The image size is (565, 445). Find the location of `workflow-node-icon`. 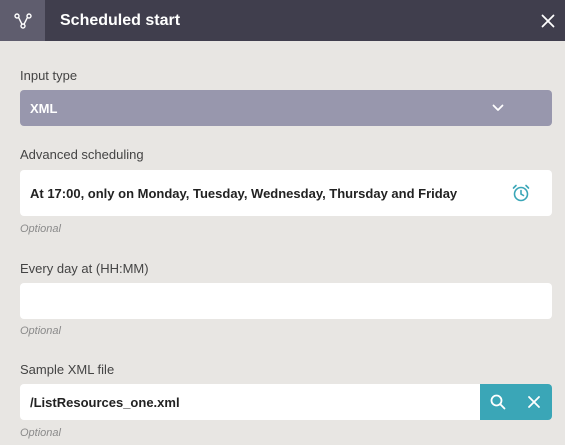

workflow-node-icon is located at coordinates (22, 20).